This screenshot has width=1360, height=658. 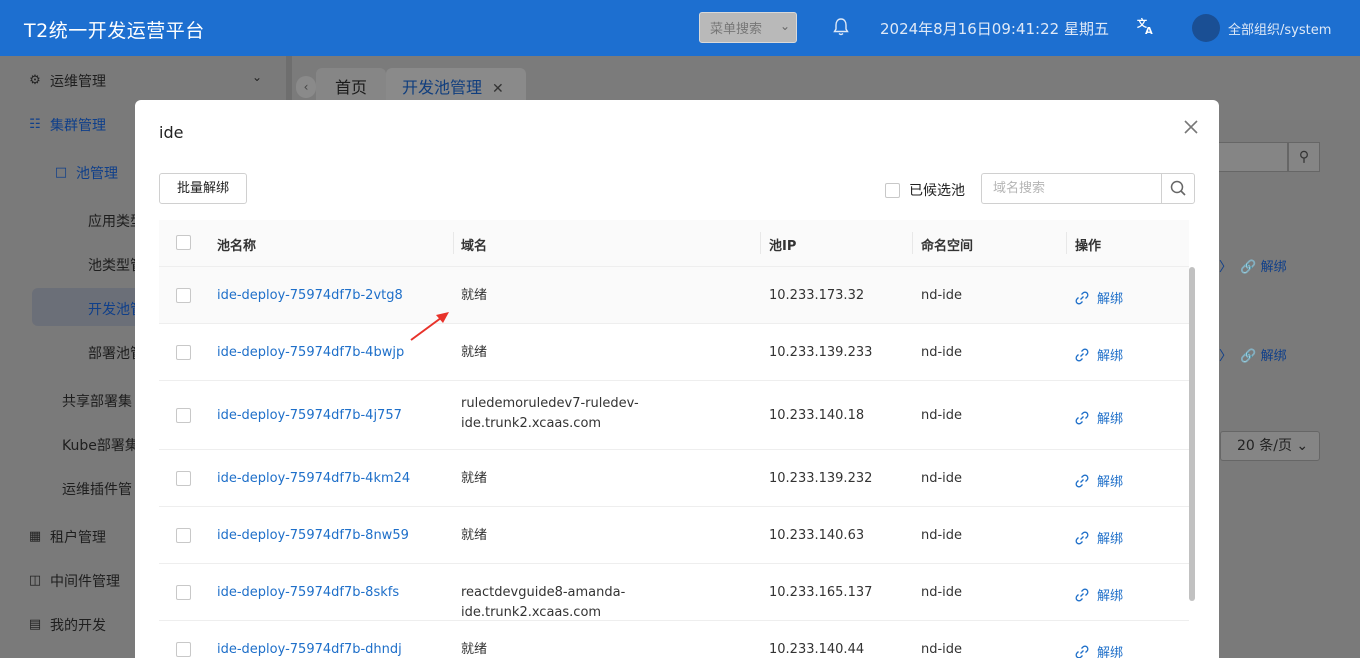 I want to click on sidebar-item-label: 共享部署集, so click(x=97, y=402).